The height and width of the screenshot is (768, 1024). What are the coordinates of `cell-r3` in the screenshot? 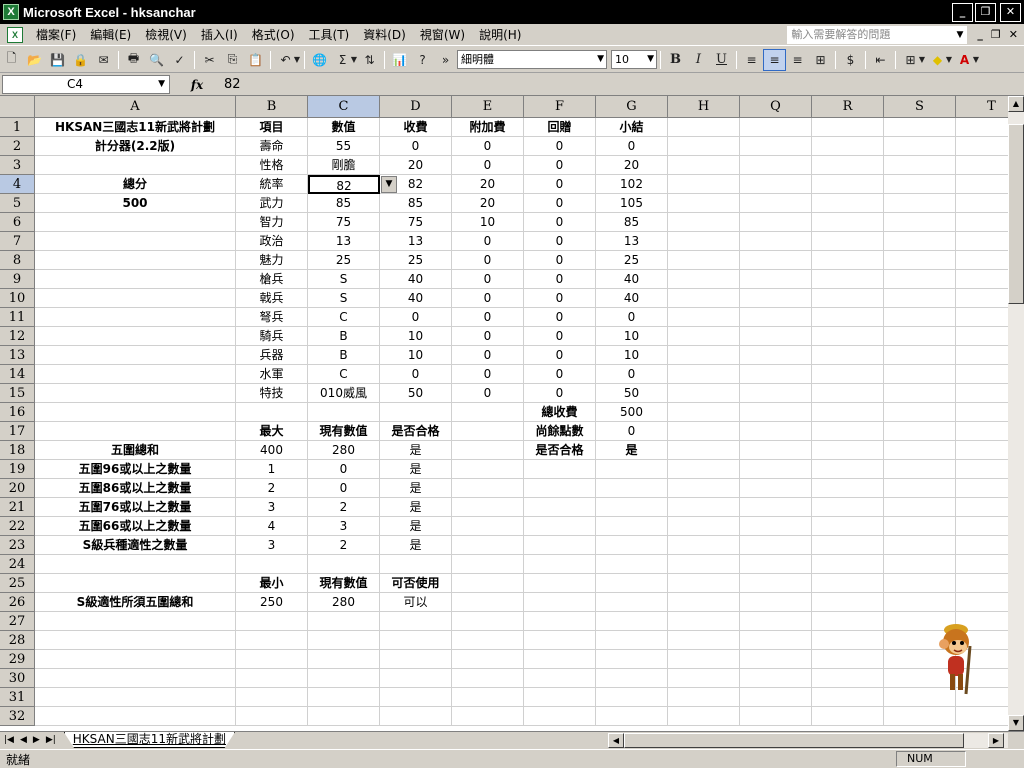 It's located at (848, 165).